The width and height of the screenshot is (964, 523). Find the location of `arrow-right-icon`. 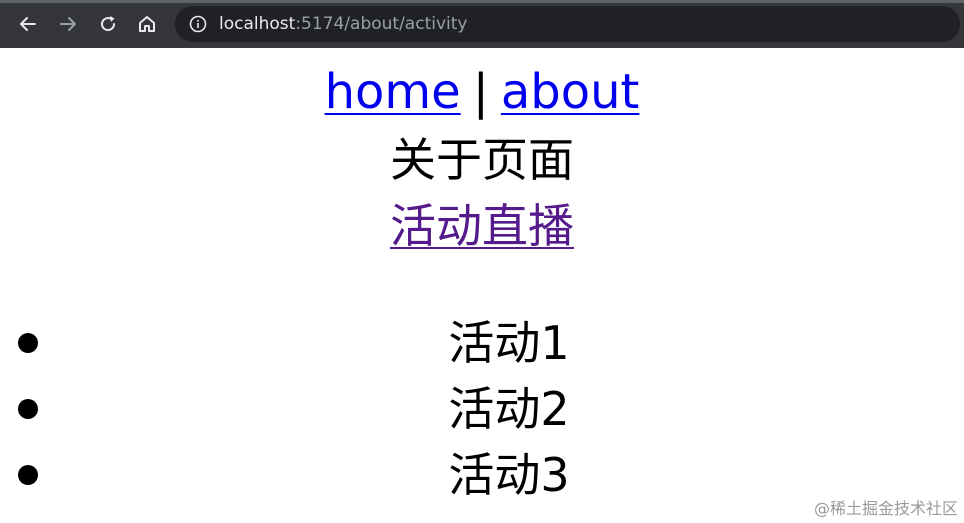

arrow-right-icon is located at coordinates (68, 24).